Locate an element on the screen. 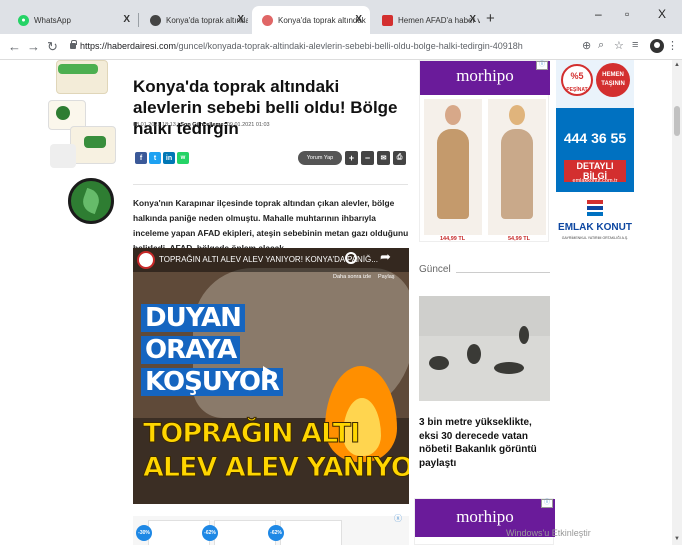 Image resolution: width=682 pixels, height=545 pixels. comment-button: Yorum Yap is located at coordinates (320, 158).